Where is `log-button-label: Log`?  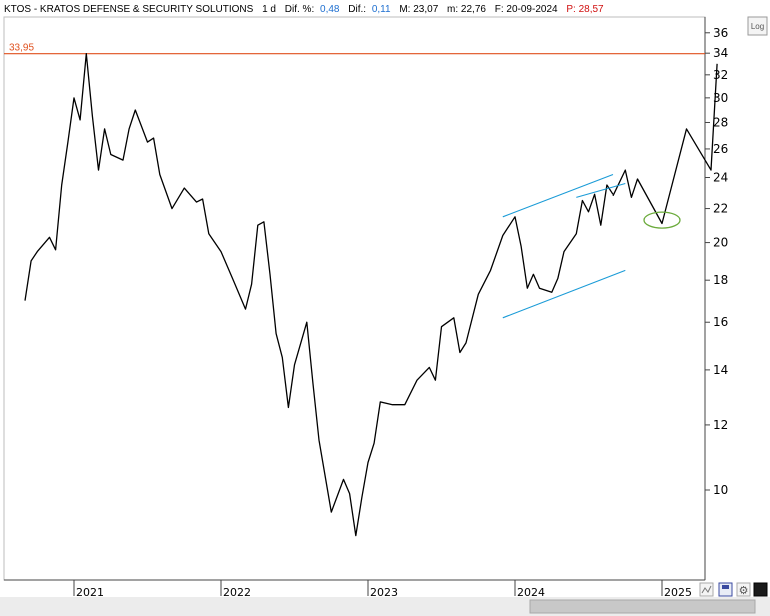
log-button-label: Log is located at coordinates (757, 26).